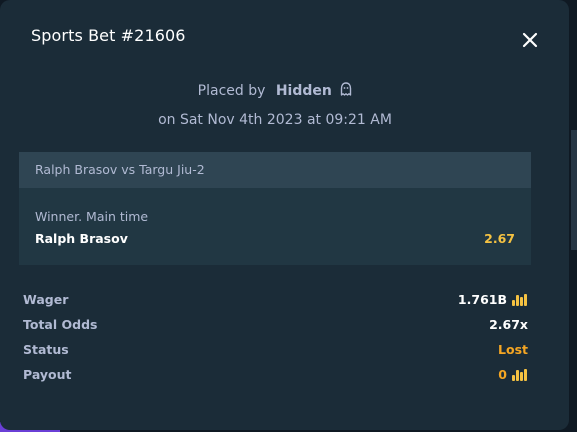 This screenshot has width=577, height=432. What do you see at coordinates (81, 238) in the screenshot?
I see `outcome-name: Ralph Brasov` at bounding box center [81, 238].